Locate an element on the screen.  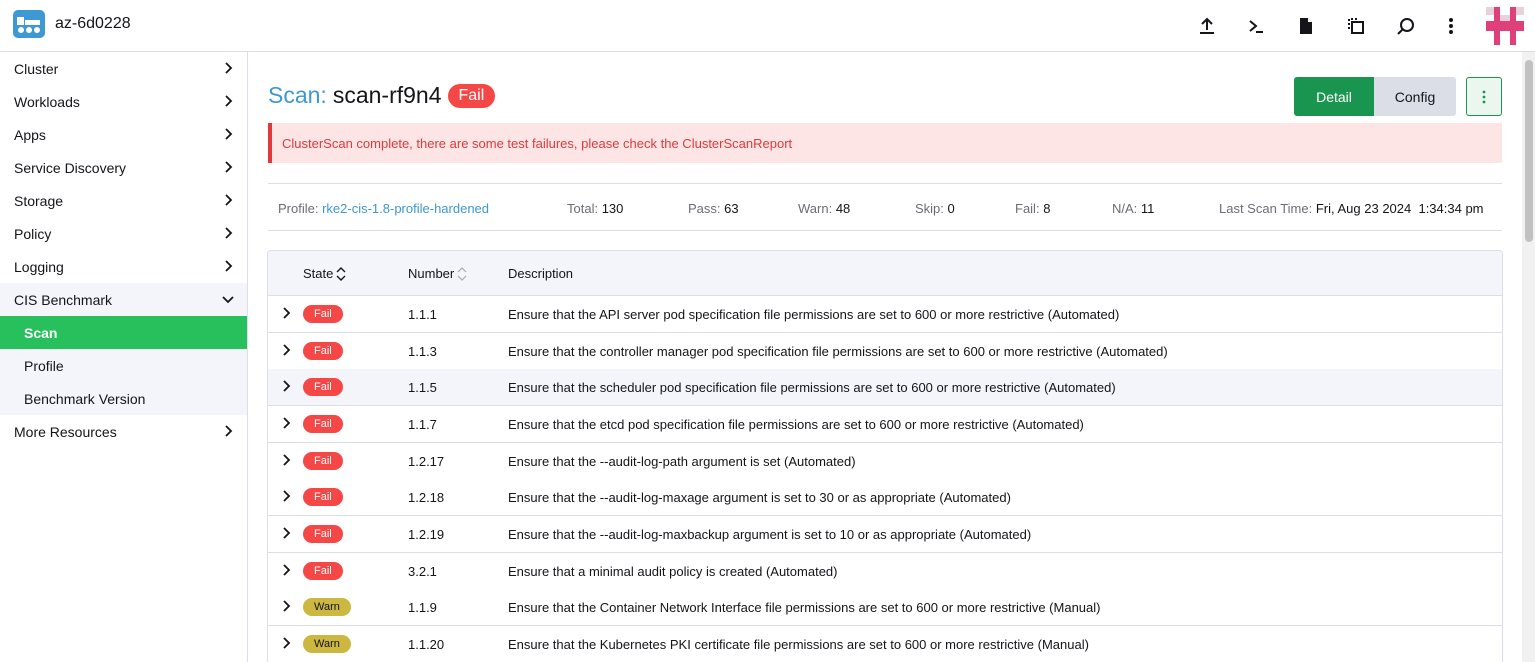
sidebar-item-label: Cluster is located at coordinates (36, 68).